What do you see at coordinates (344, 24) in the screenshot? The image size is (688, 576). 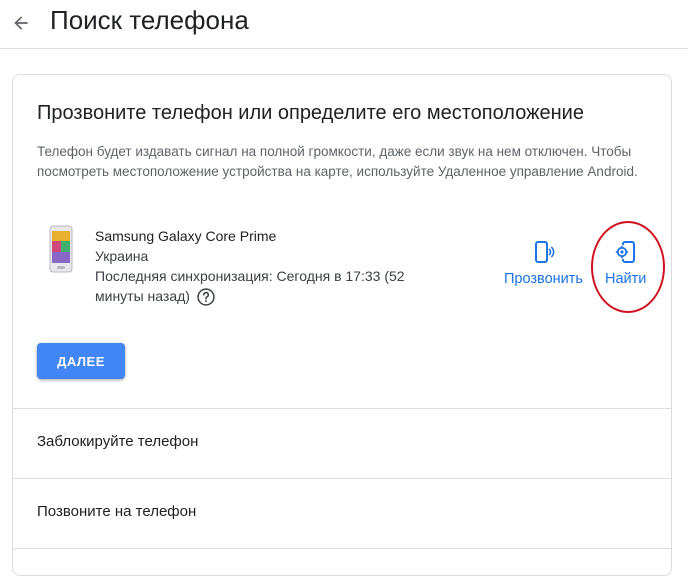 I see `top-bar: Поиск телефона` at bounding box center [344, 24].